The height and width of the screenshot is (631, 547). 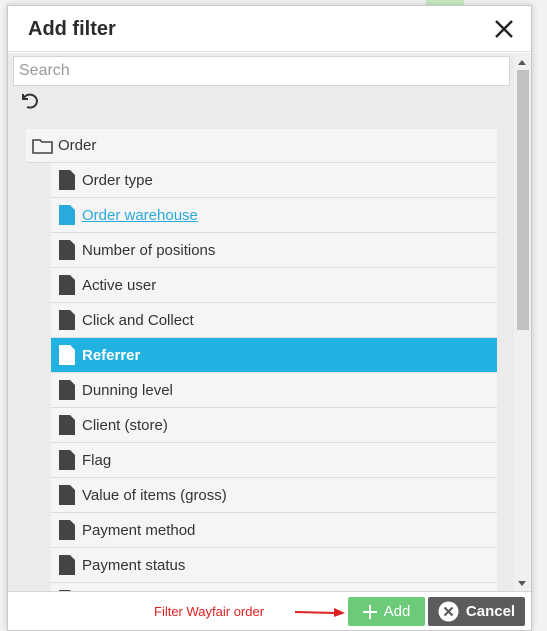 What do you see at coordinates (448, 611) in the screenshot?
I see `close-circle-icon` at bounding box center [448, 611].